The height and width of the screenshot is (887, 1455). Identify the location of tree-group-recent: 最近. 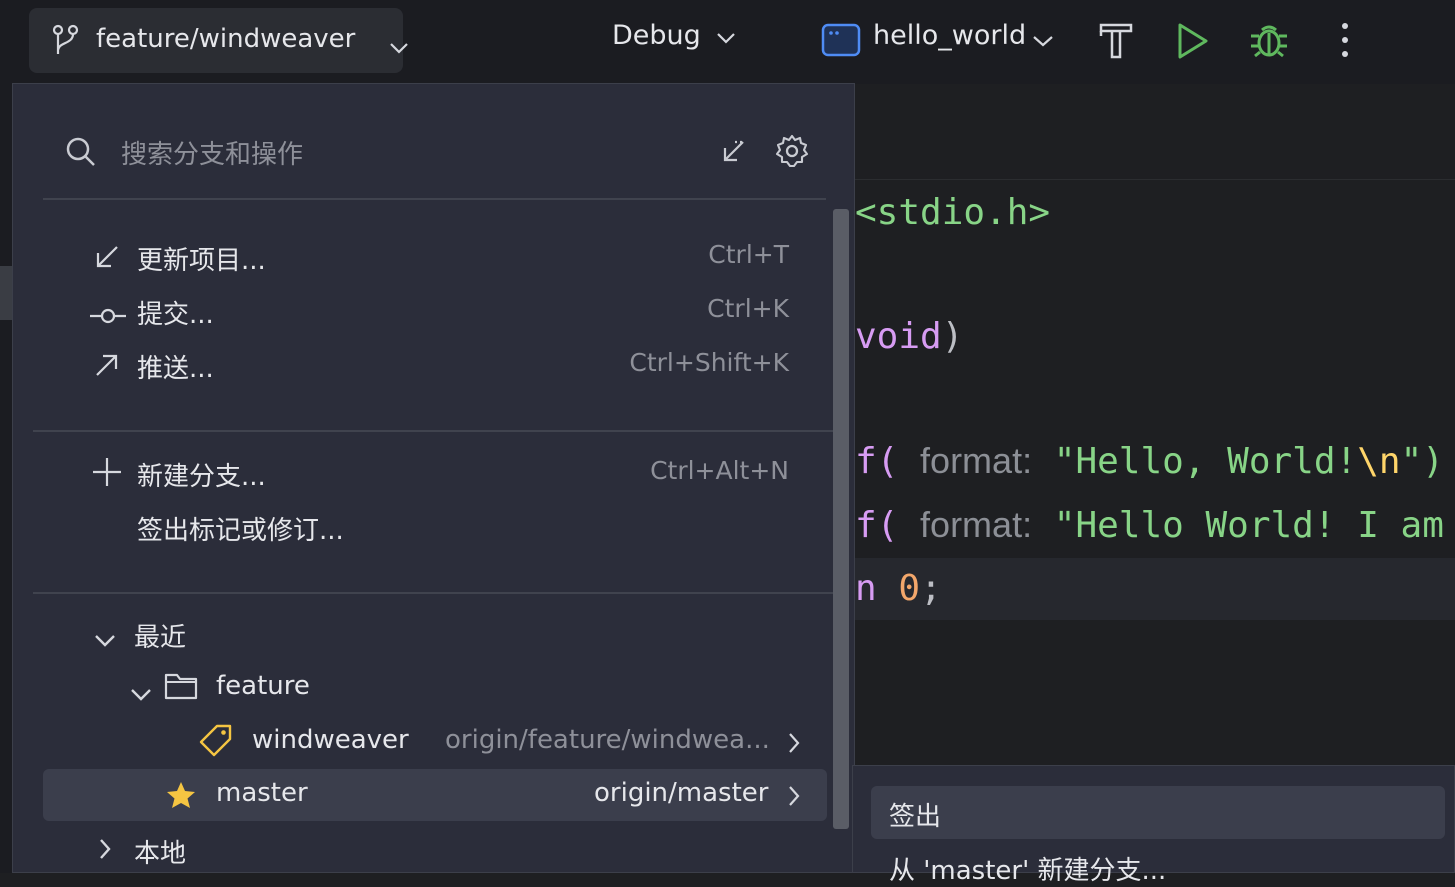
(439, 634).